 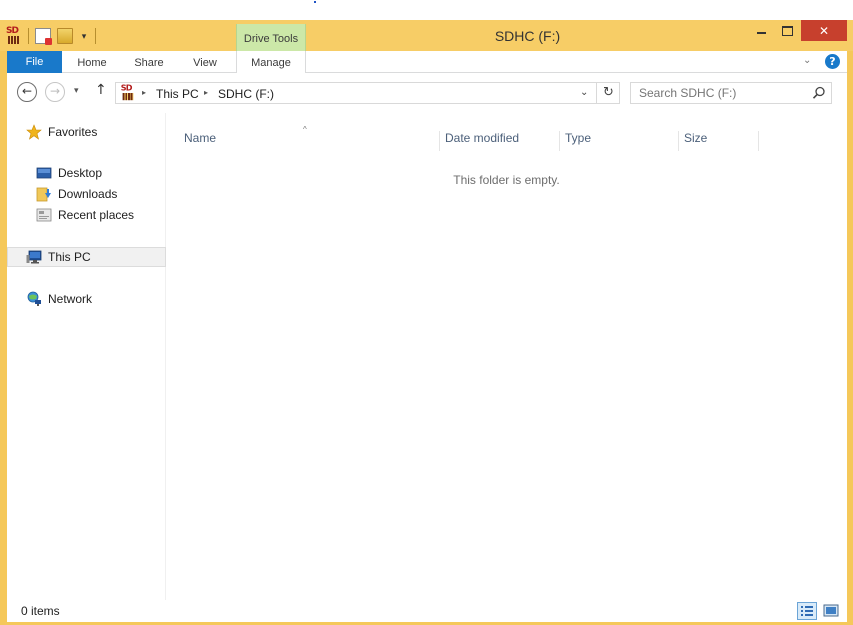 I want to click on sort-ascending-icon: ^, so click(x=305, y=129).